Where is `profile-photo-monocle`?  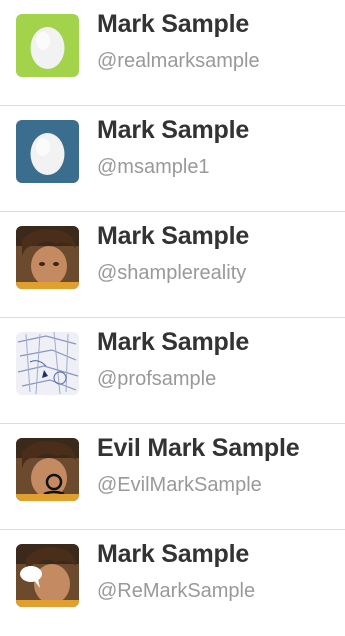 profile-photo-monocle is located at coordinates (47, 469).